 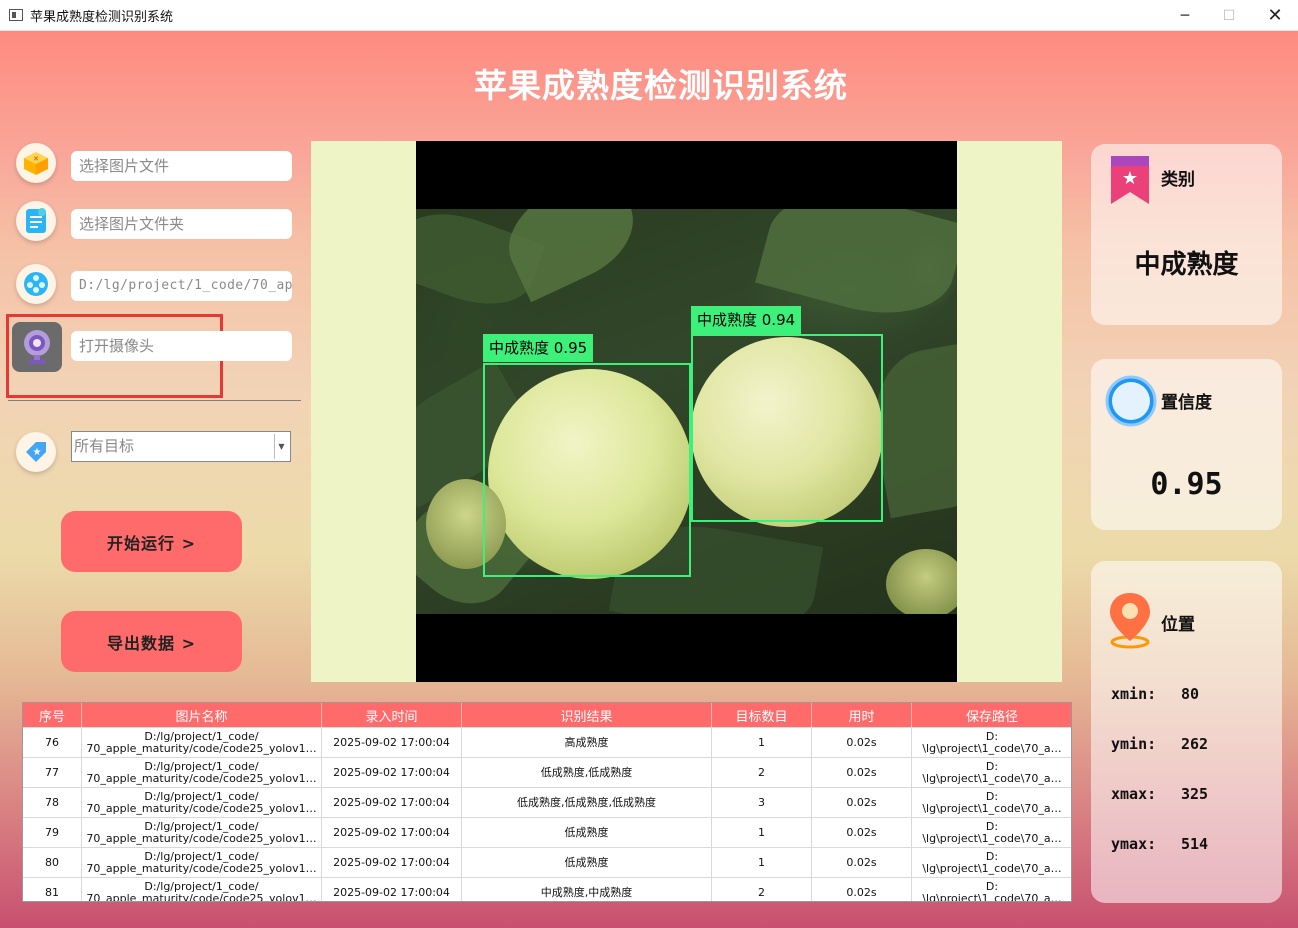 I want to click on image-file-icon: ✕, so click(x=36, y=163).